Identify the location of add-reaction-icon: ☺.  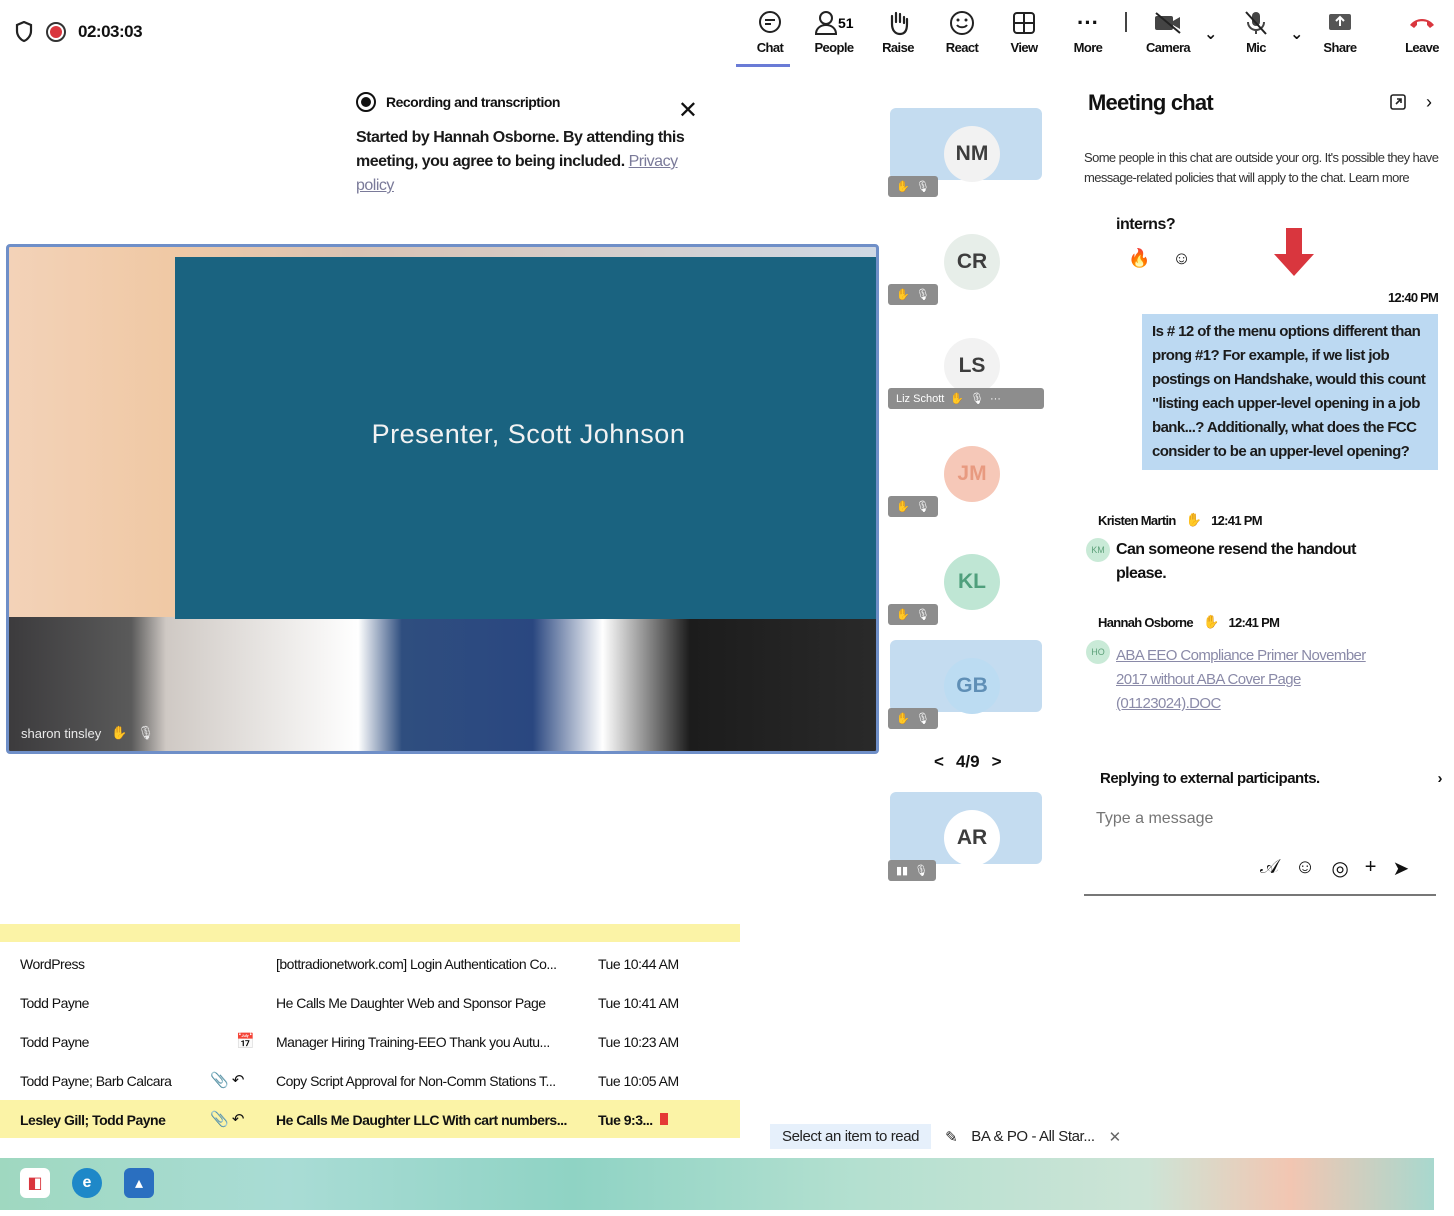
(1181, 258).